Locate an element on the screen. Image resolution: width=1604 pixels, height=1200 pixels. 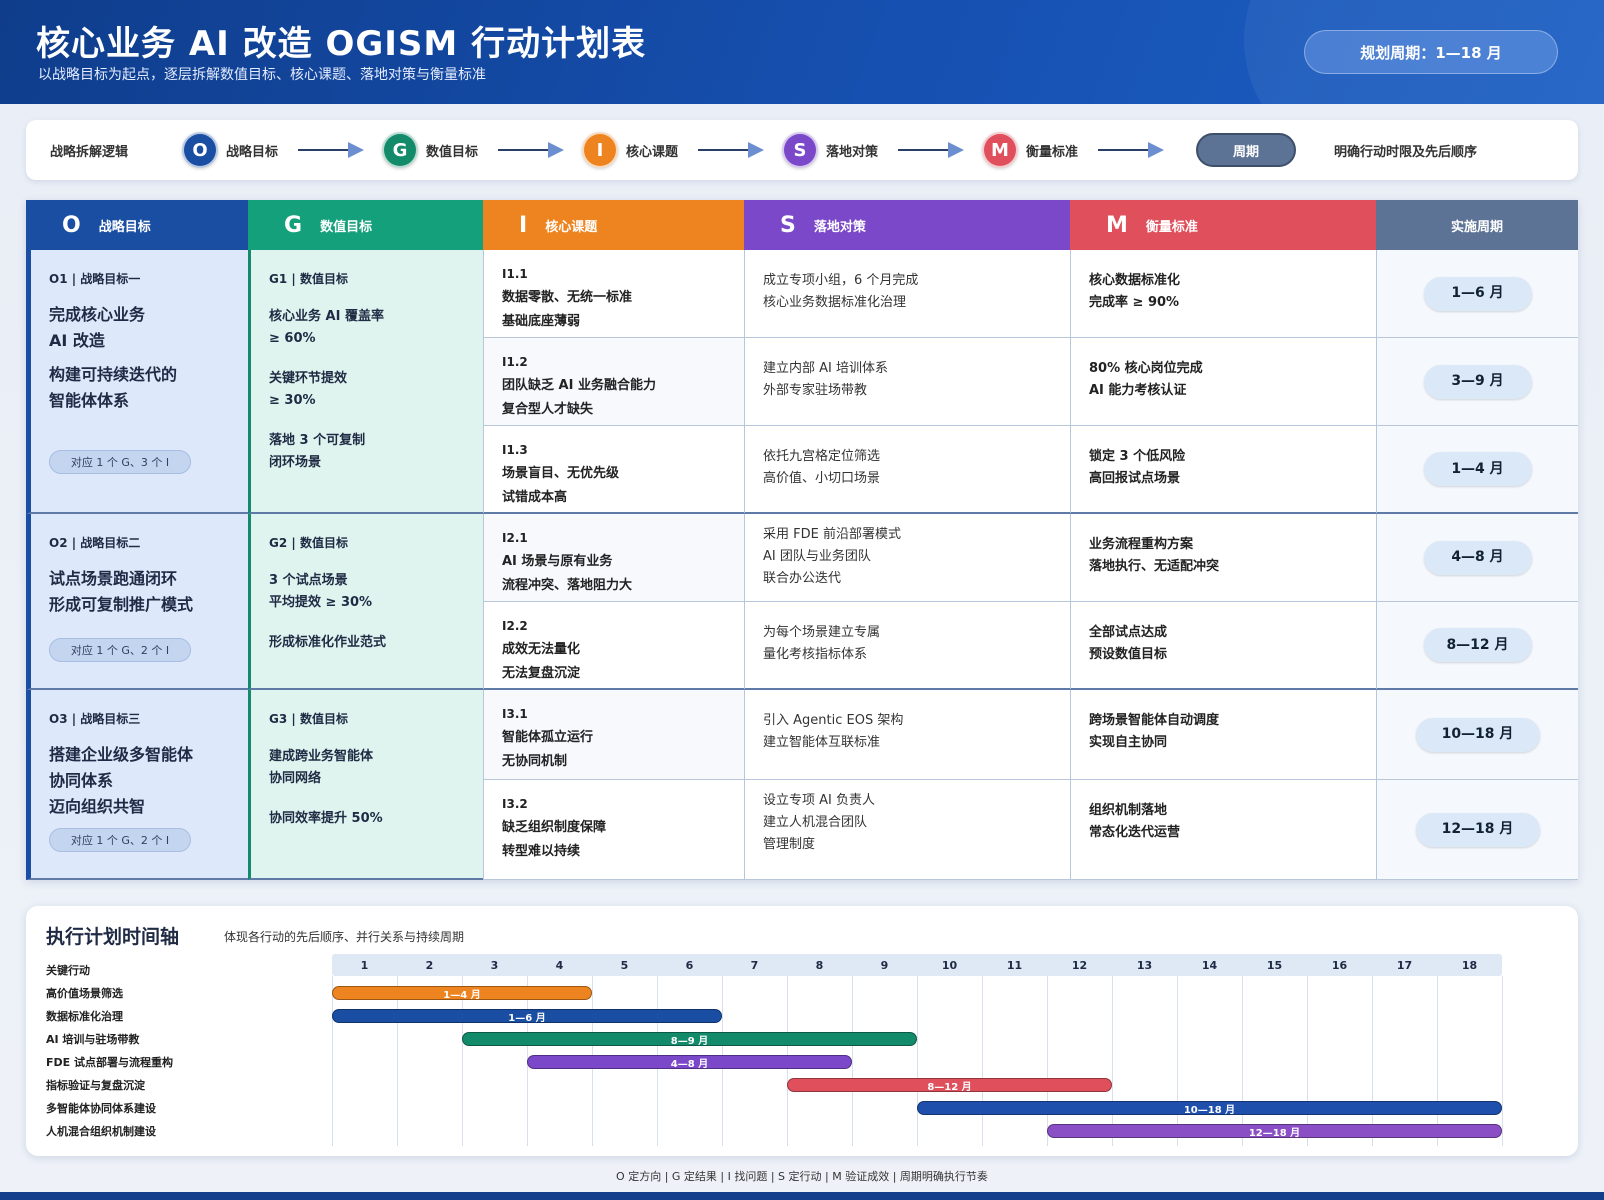
objective-text: 形成可复制推广模式 is located at coordinates (121, 604).